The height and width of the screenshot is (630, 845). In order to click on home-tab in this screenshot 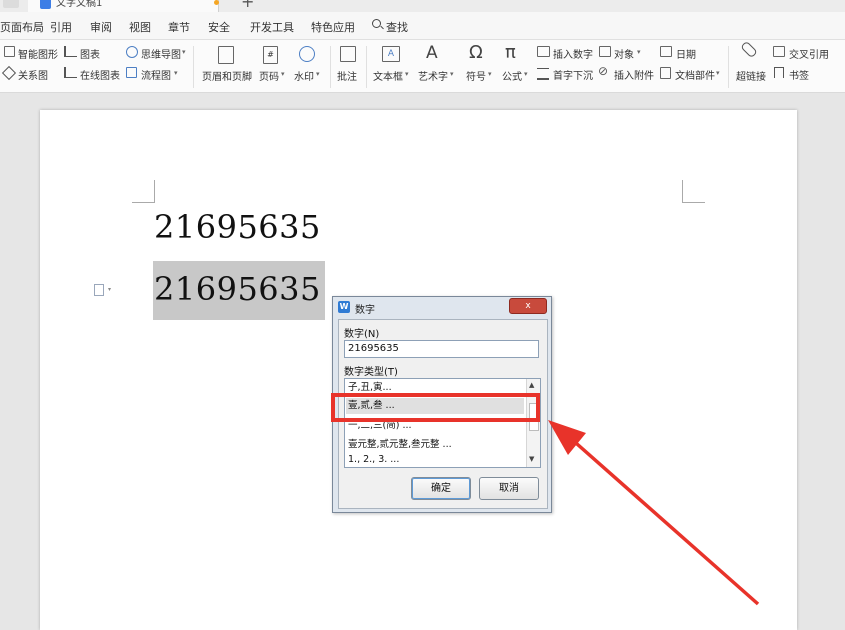, I will do `click(11, 4)`.